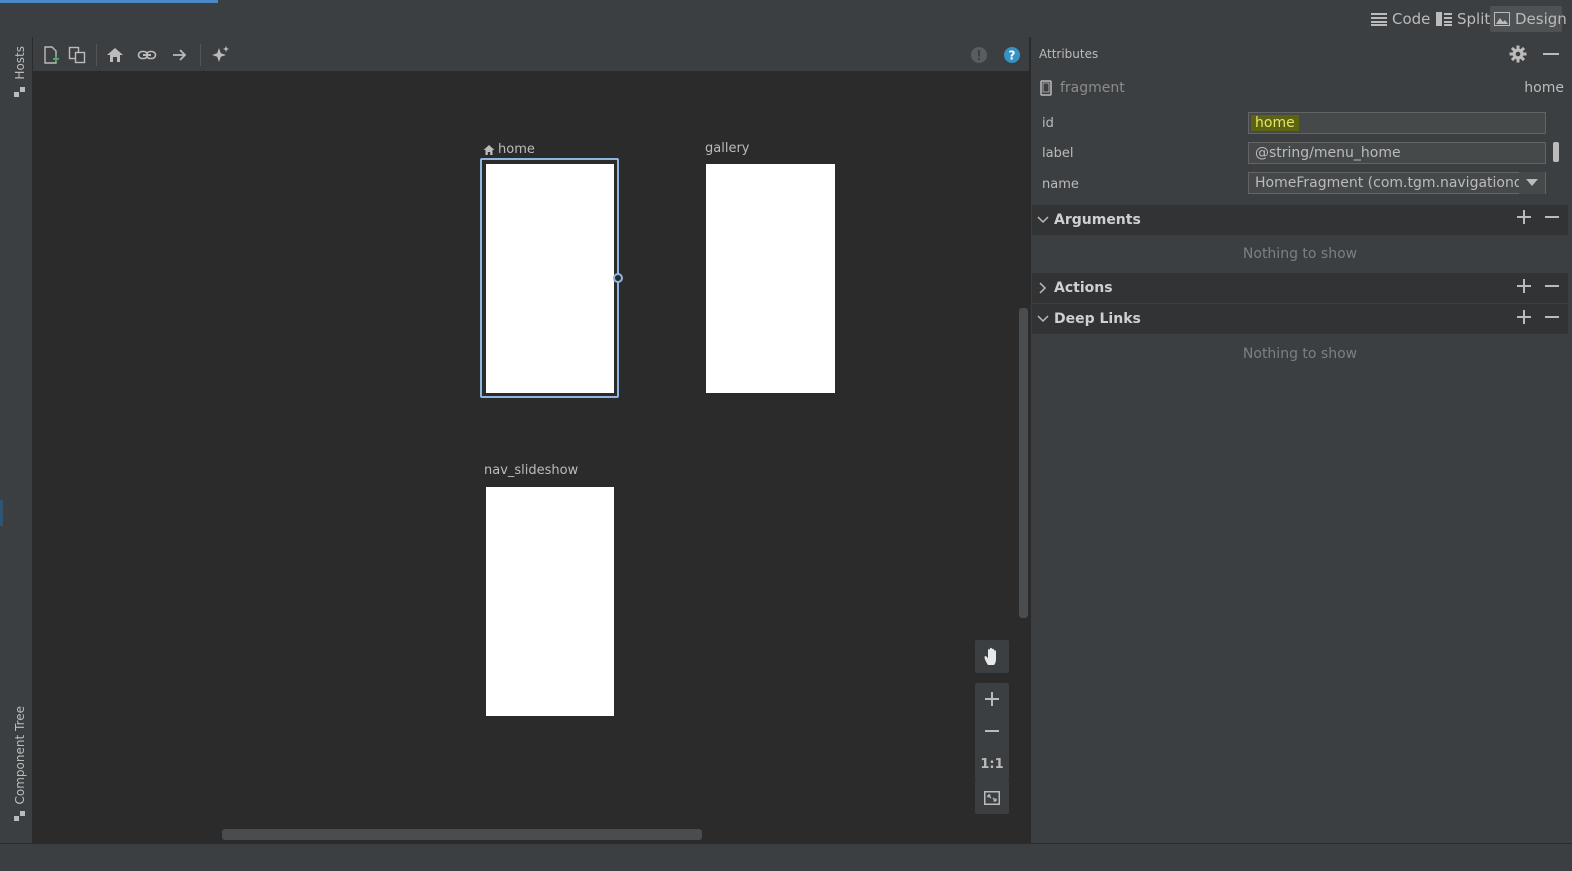  I want to click on deep-link-icon, so click(147, 55).